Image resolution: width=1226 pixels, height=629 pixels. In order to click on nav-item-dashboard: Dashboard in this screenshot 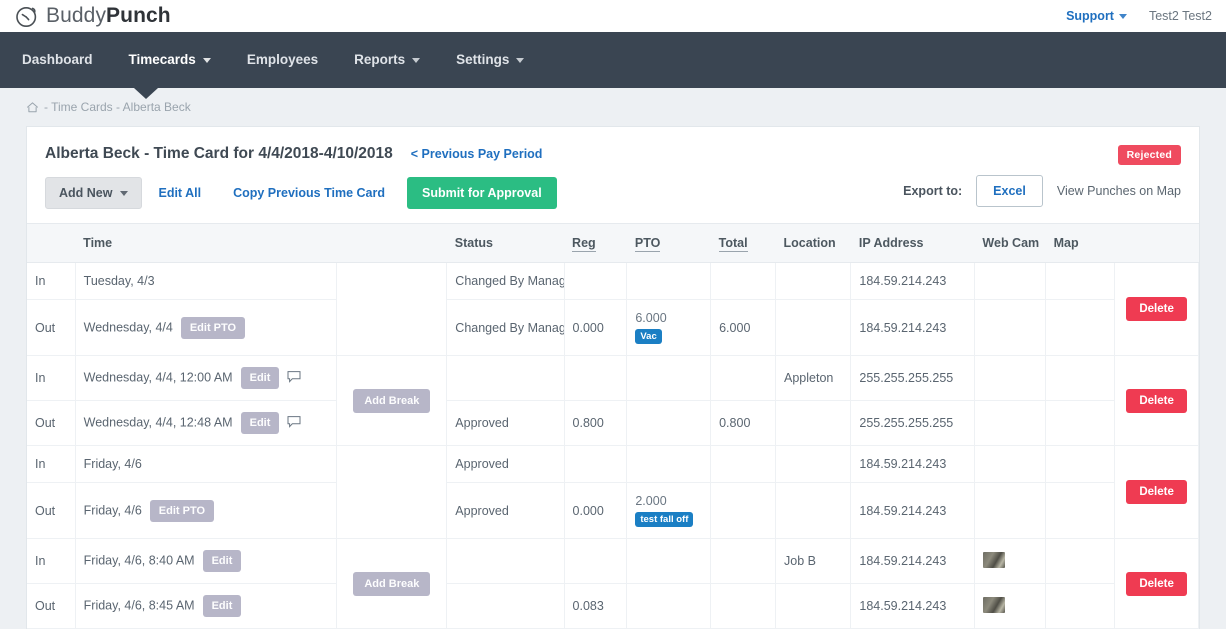, I will do `click(66, 60)`.